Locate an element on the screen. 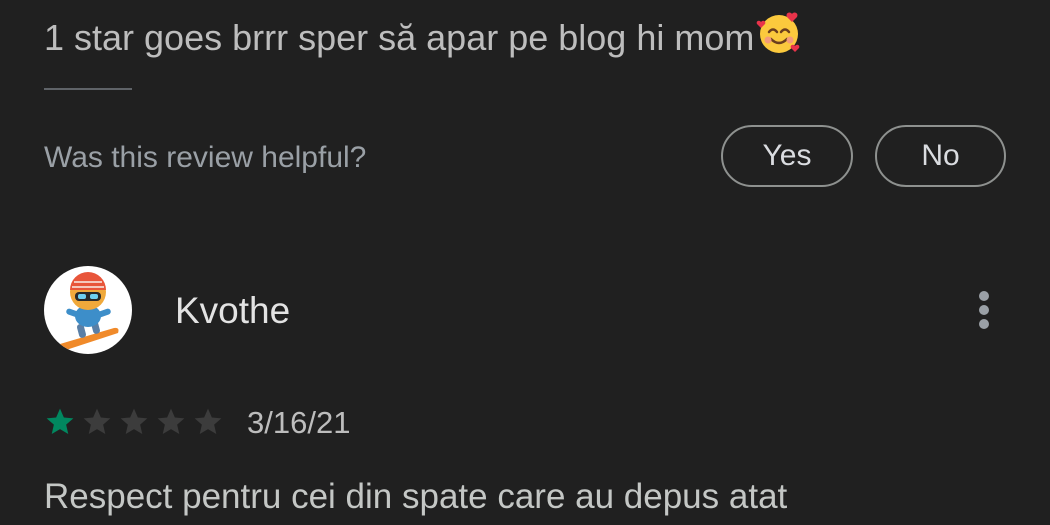 This screenshot has height=525, width=1050. helpful-yes-button: Yes is located at coordinates (787, 156).